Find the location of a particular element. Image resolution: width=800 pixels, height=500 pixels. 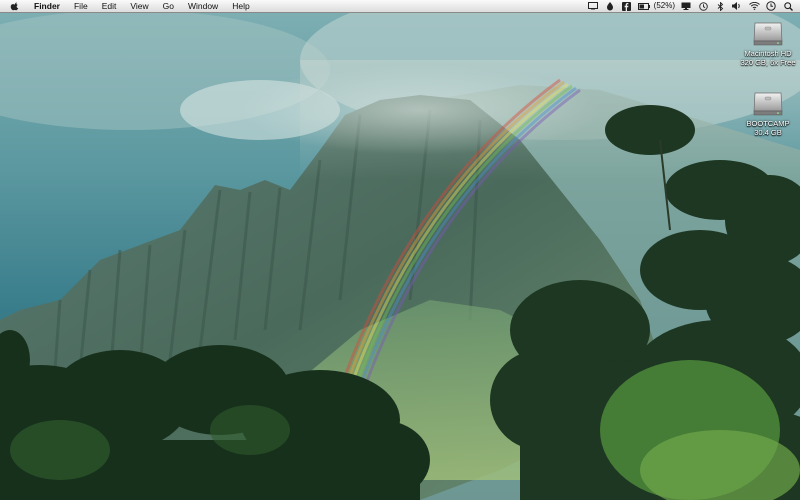

facebook-icon is located at coordinates (627, 6).